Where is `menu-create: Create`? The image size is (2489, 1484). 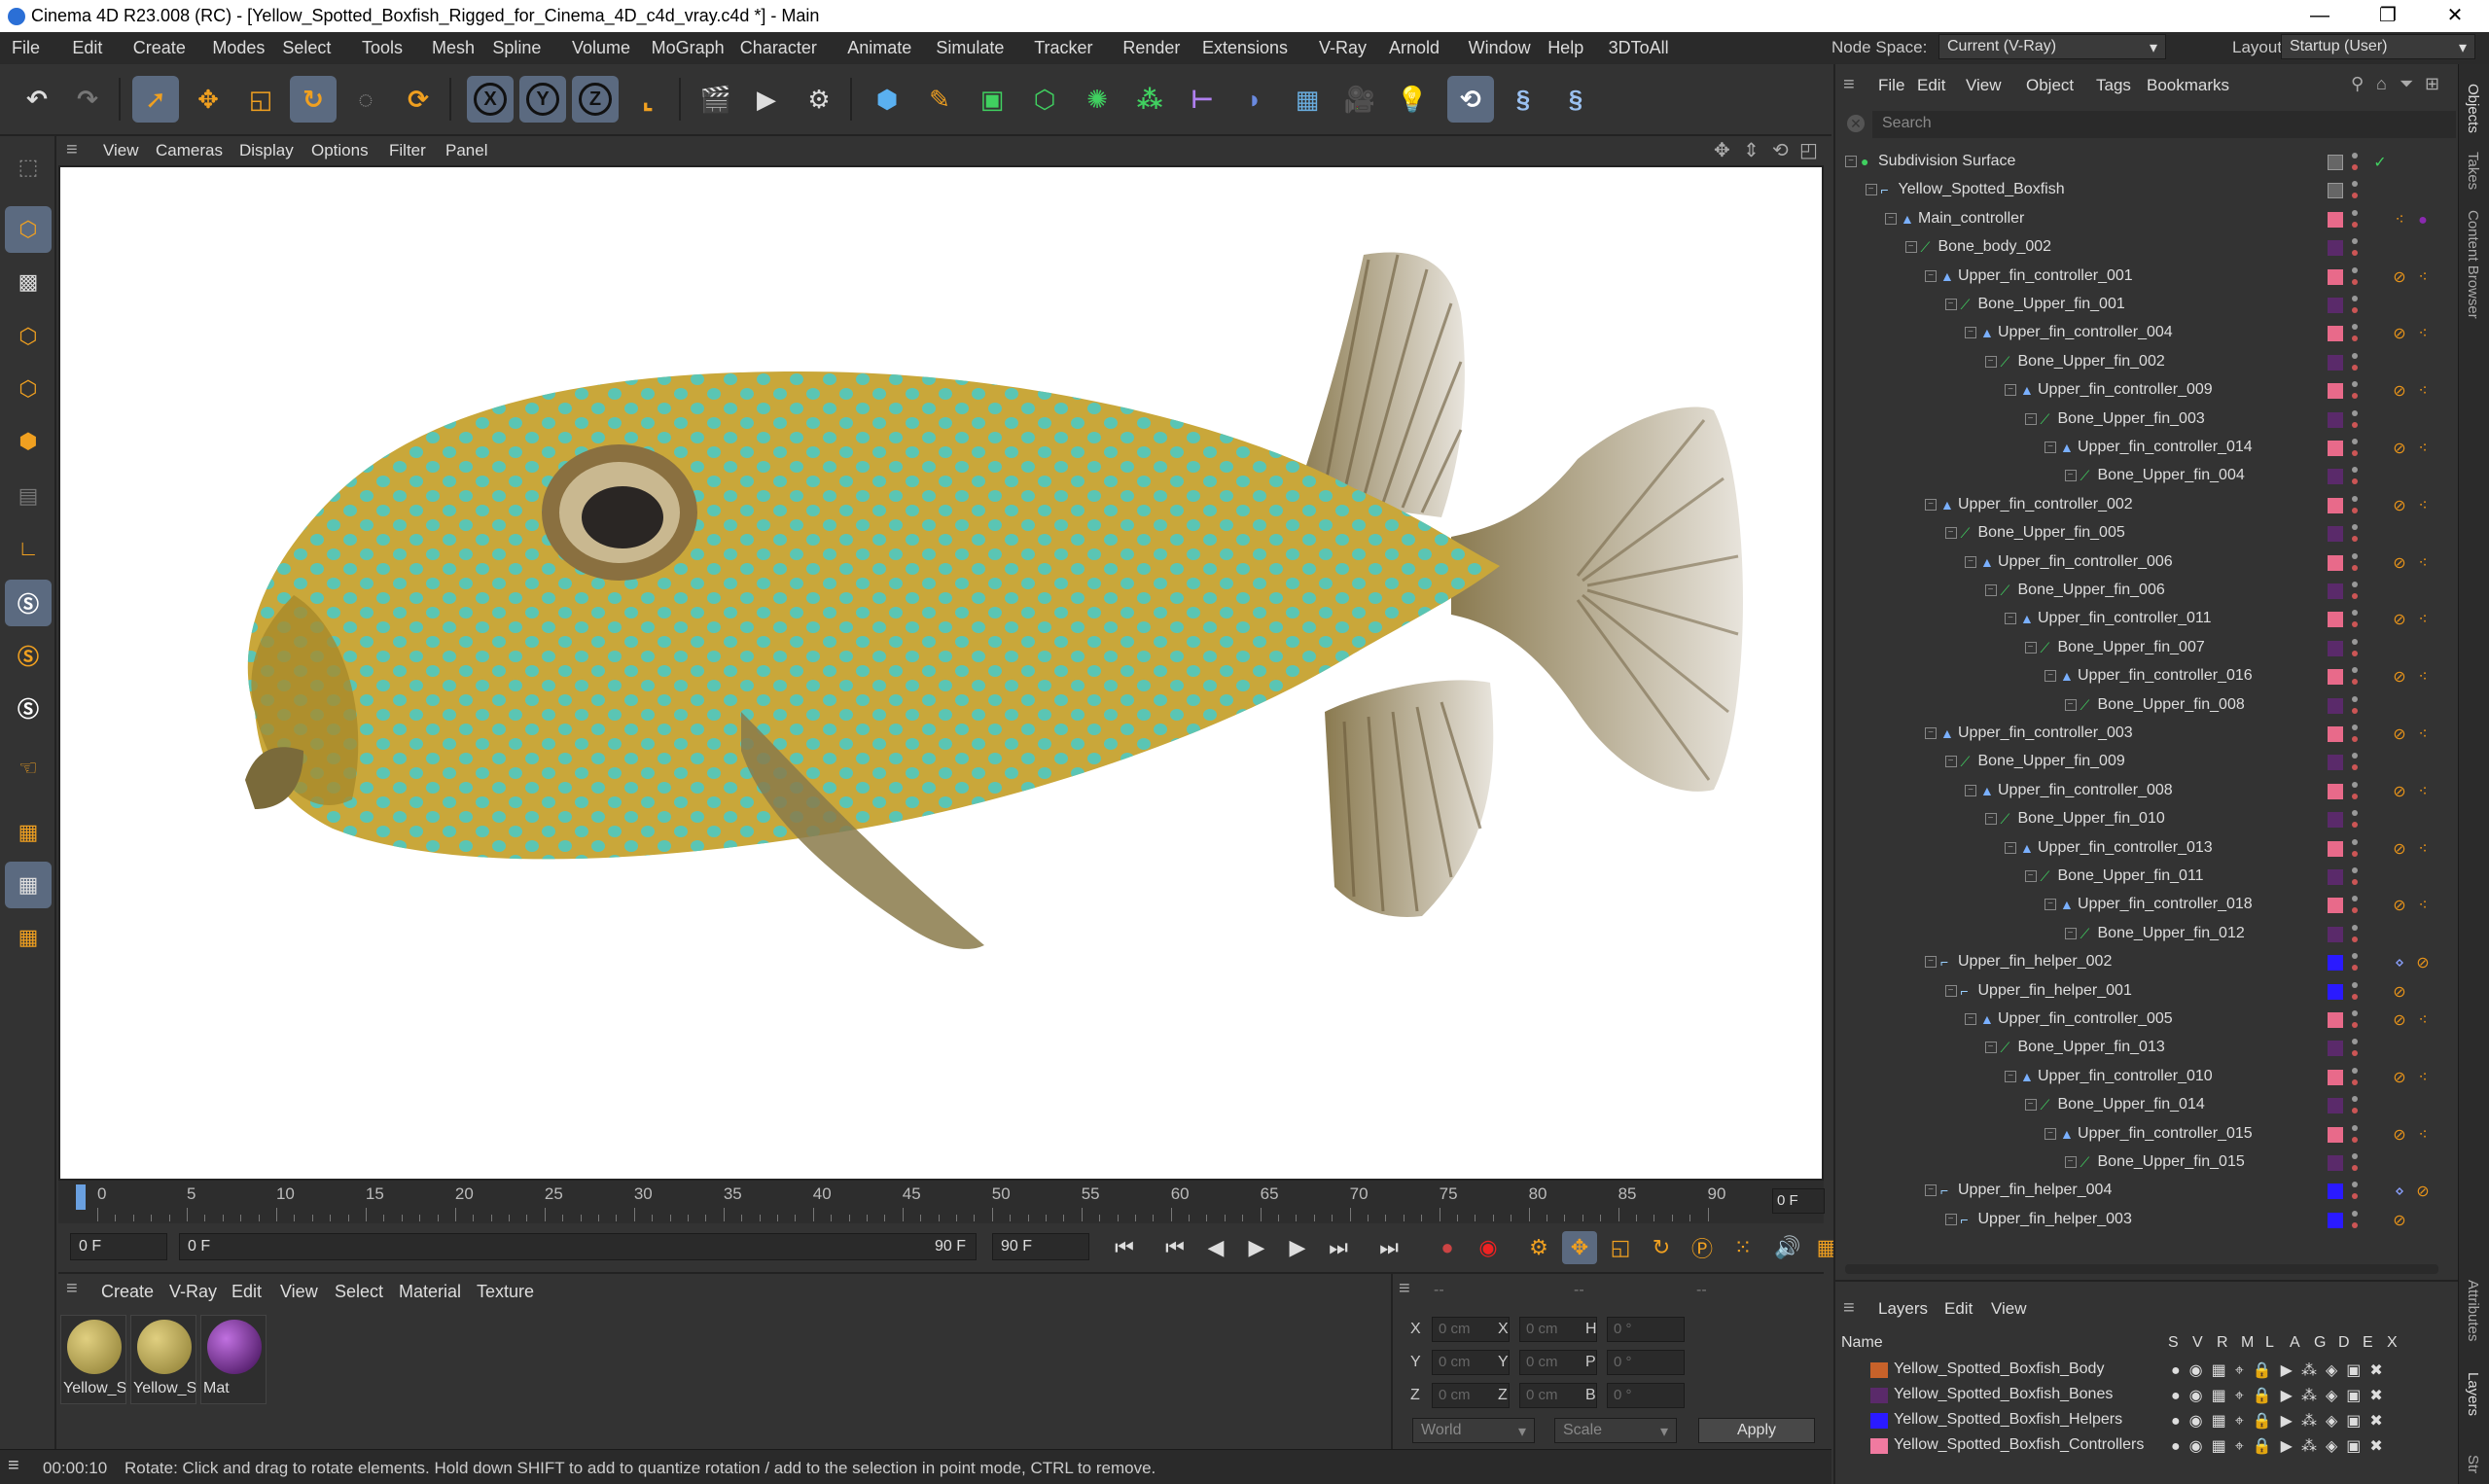
menu-create: Create is located at coordinates (159, 48).